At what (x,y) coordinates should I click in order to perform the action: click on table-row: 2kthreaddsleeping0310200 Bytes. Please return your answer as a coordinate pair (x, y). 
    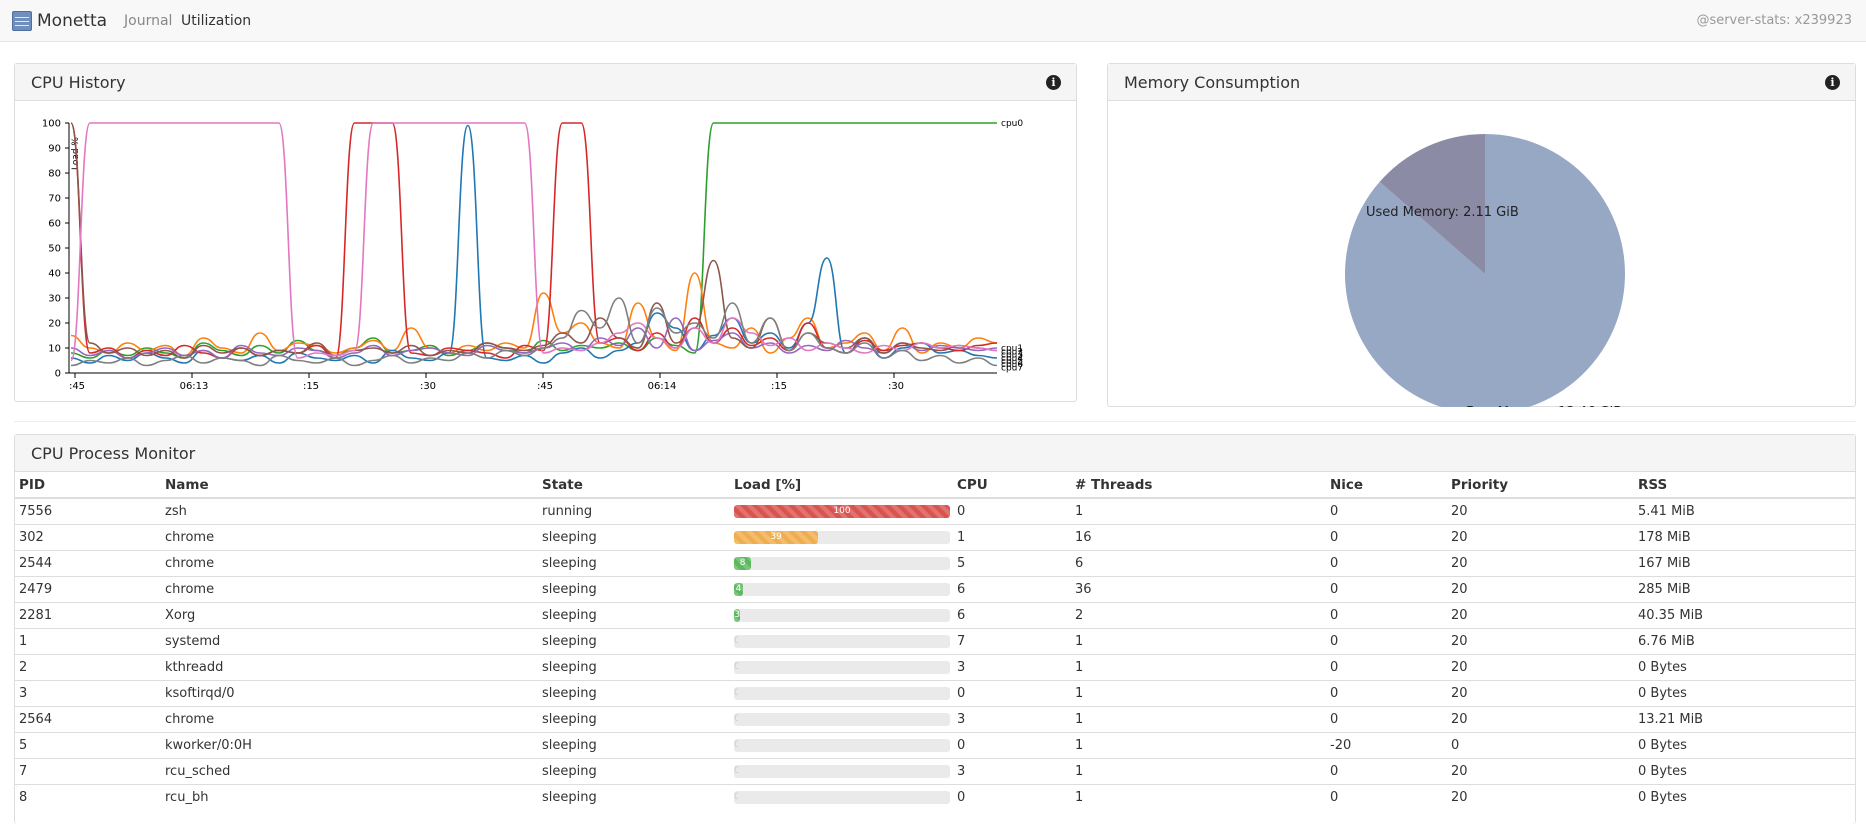
    Looking at the image, I should click on (935, 666).